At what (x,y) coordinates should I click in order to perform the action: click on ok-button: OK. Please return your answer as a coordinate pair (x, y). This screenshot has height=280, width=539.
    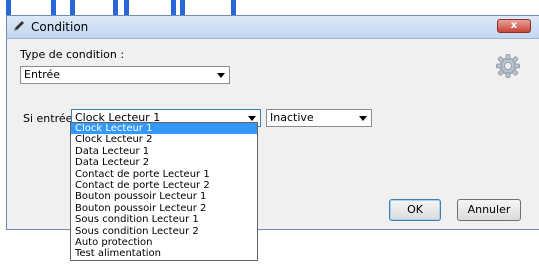
    Looking at the image, I should click on (415, 210).